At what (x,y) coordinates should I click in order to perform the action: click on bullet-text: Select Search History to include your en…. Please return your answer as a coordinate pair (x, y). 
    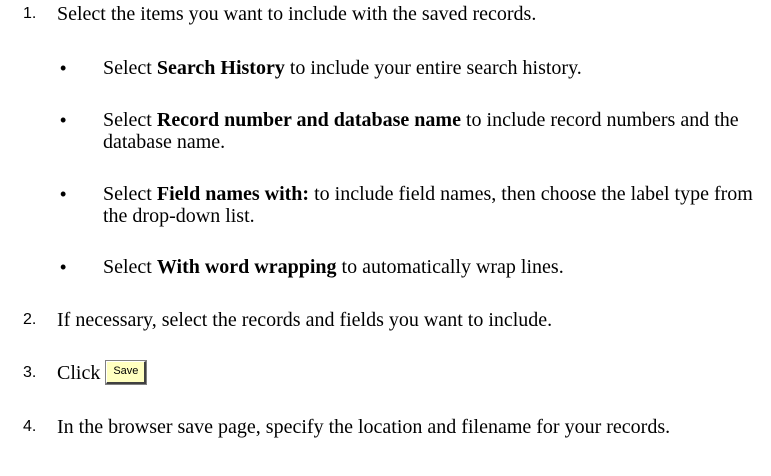
    Looking at the image, I should click on (433, 68).